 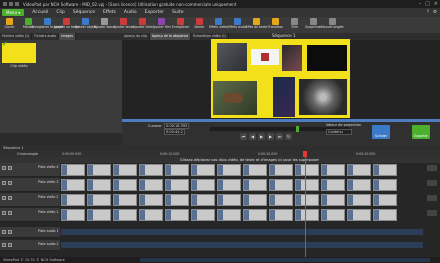 What do you see at coordinates (280, 78) in the screenshot?
I see `preview-canvas` at bounding box center [280, 78].